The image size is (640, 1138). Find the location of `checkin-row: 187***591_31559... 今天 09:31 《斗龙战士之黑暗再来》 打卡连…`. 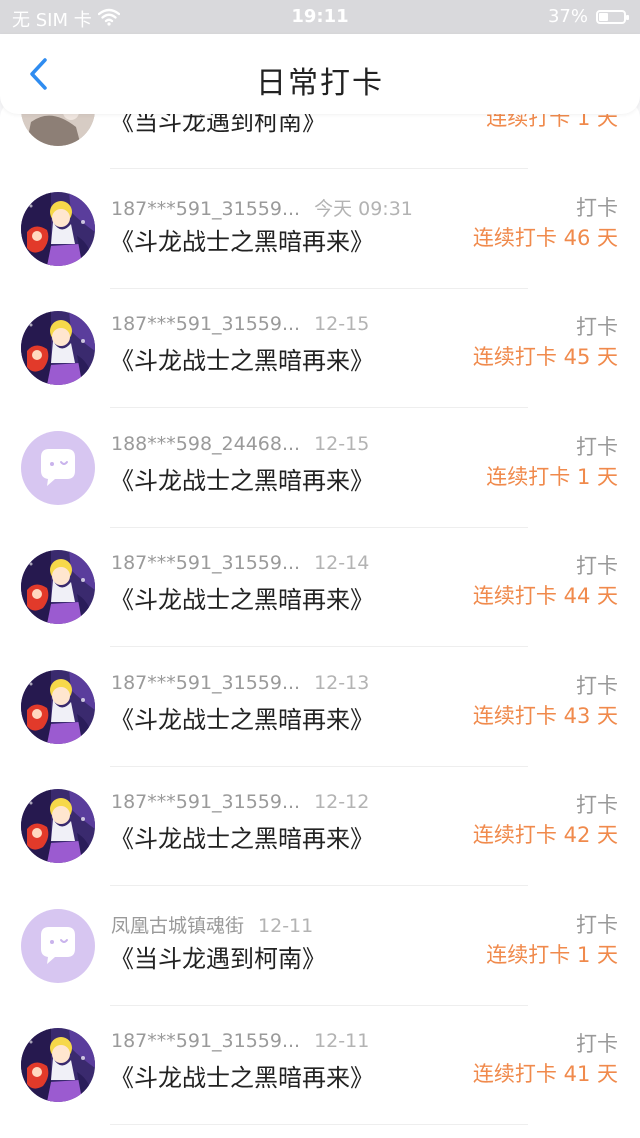

checkin-row: 187***591_31559... 今天 09:31 《斗龙战士之黑暗再来》 打卡连… is located at coordinates (320, 229).